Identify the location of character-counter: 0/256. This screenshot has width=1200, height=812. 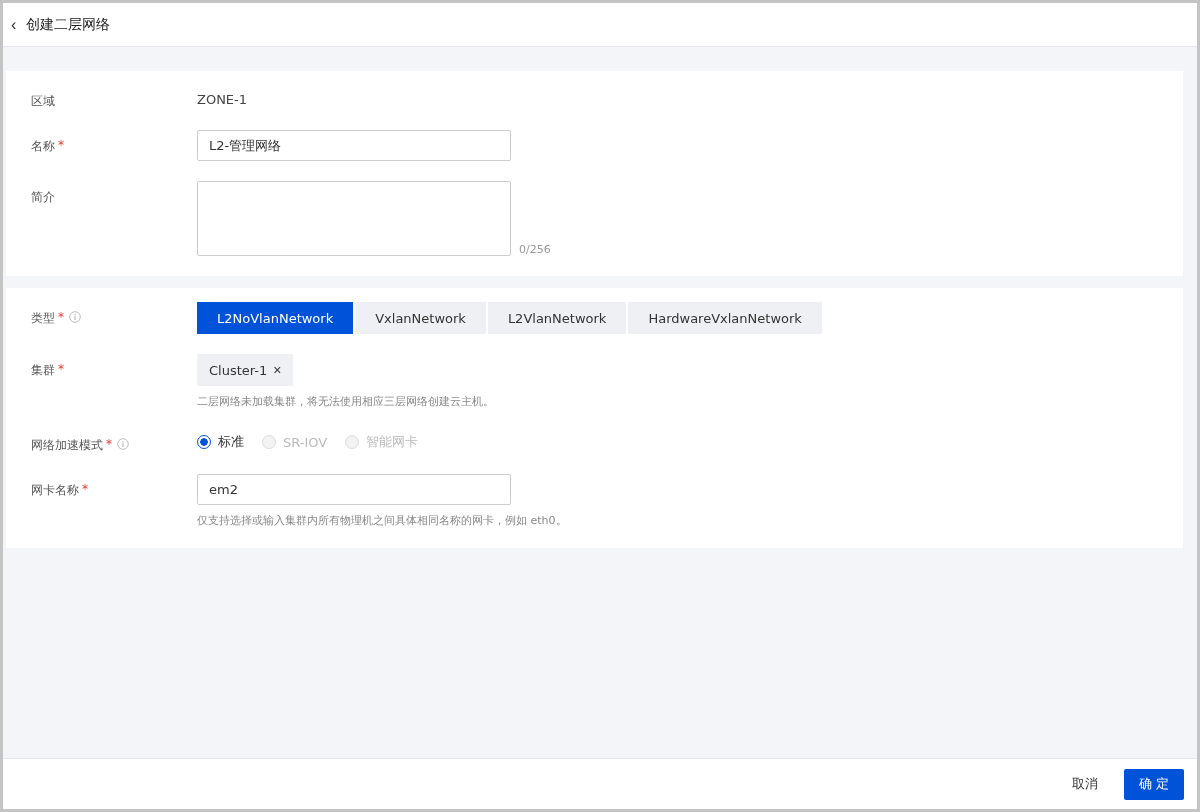
(535, 249).